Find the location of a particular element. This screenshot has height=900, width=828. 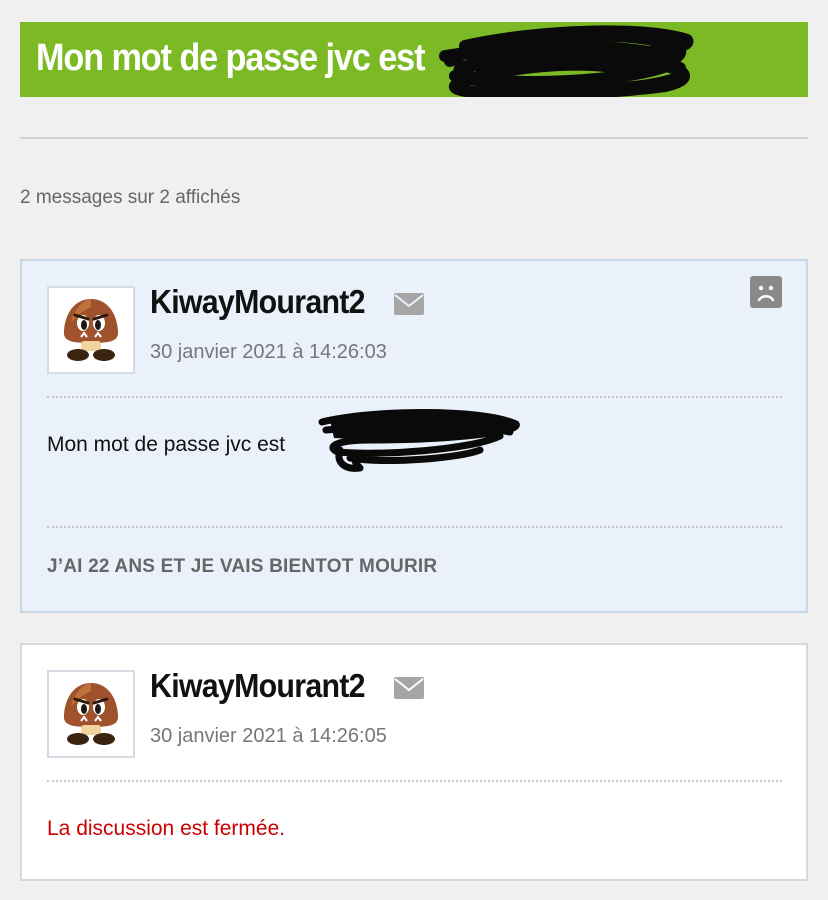

post-date: 30 janvier 2021 à 14:26:05 is located at coordinates (268, 736).